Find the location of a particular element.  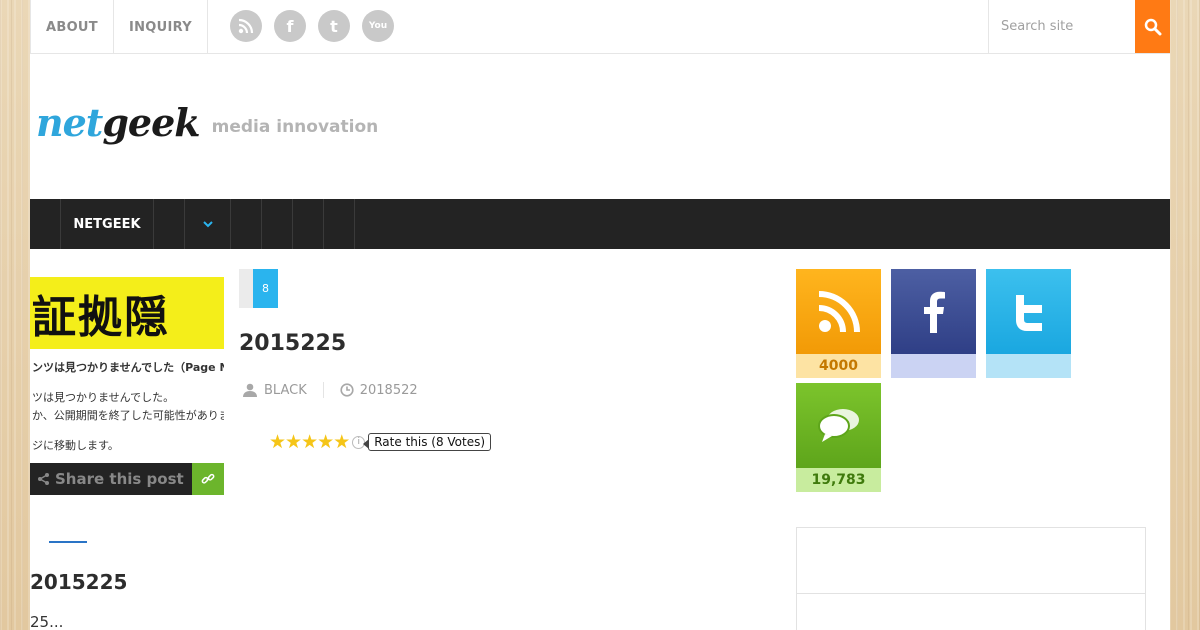

post-title: 2015225 is located at coordinates (292, 343).